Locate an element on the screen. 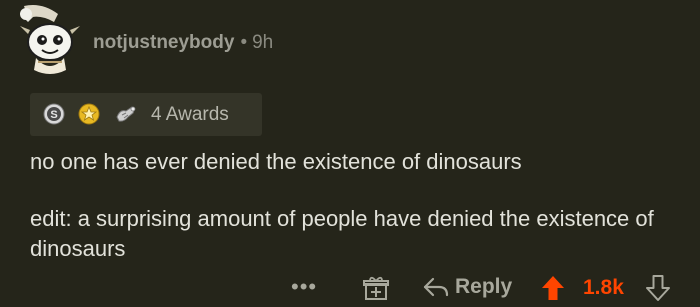 This screenshot has width=700, height=307. snoo-avatar-icon is located at coordinates (50, 39).